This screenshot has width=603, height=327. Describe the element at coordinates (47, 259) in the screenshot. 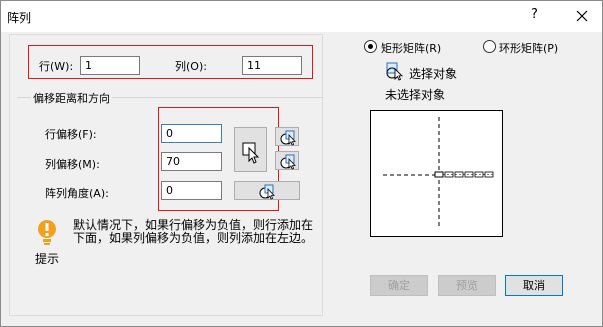

I see `hint-icon-label: 提示` at that location.